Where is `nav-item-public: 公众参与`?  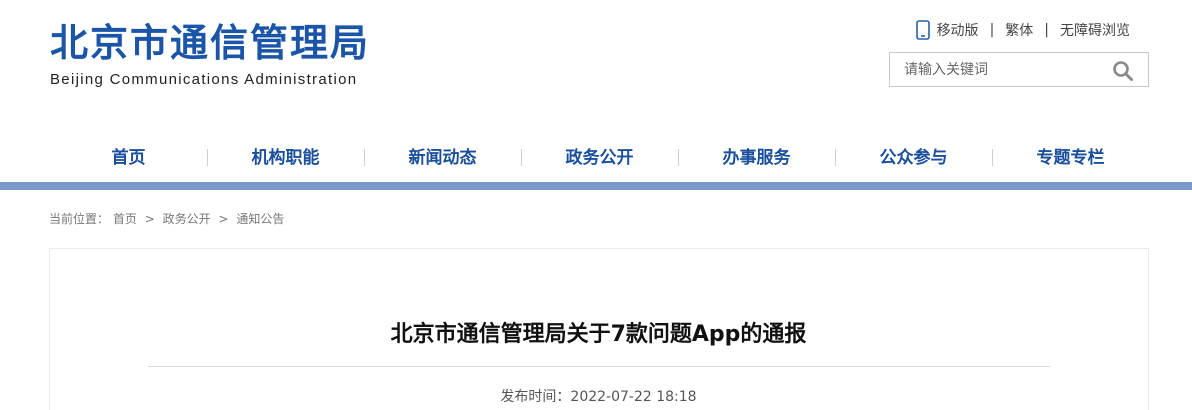 nav-item-public: 公众参与 is located at coordinates (913, 158).